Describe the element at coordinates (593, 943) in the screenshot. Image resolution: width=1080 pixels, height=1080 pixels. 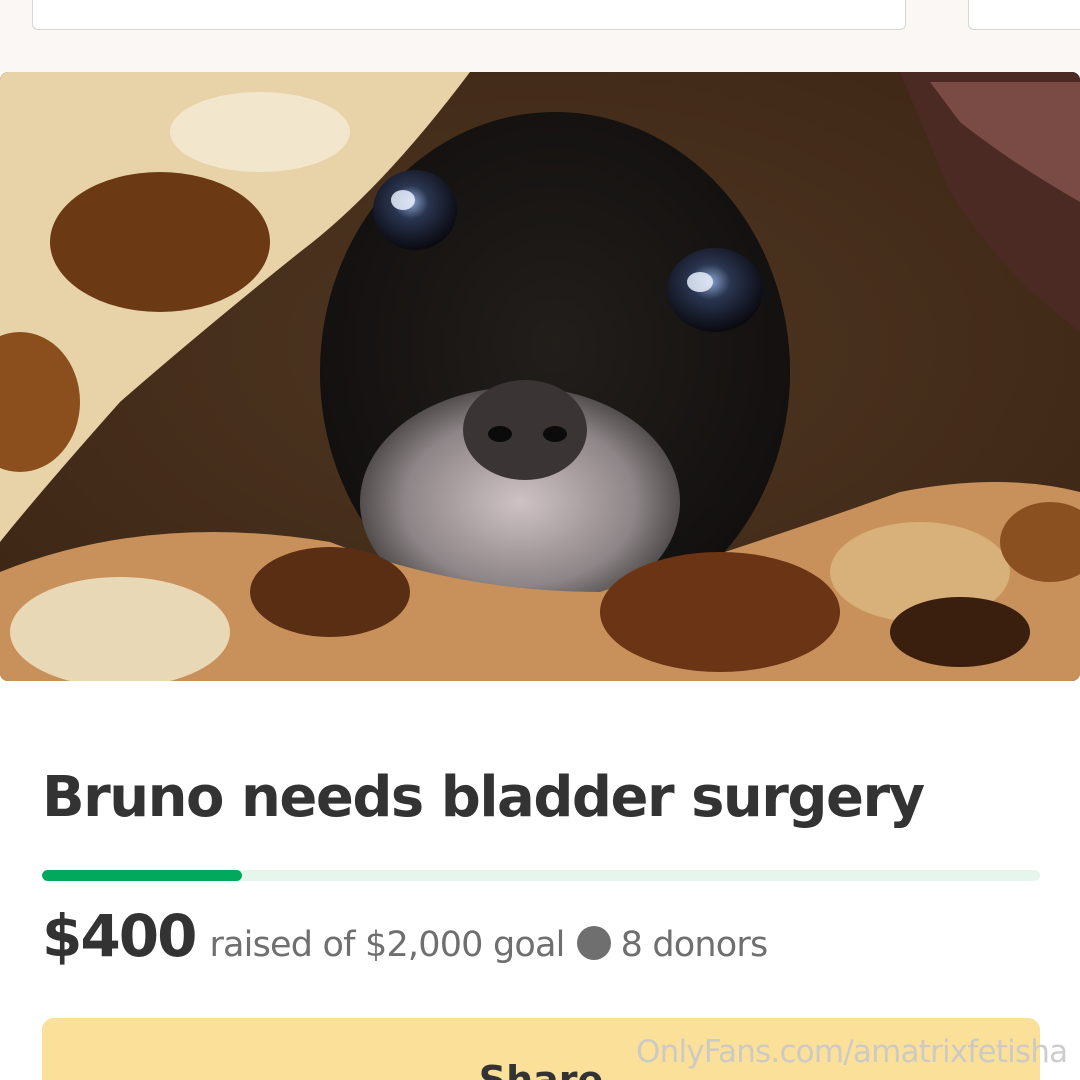
I see `separator-dot-icon` at that location.